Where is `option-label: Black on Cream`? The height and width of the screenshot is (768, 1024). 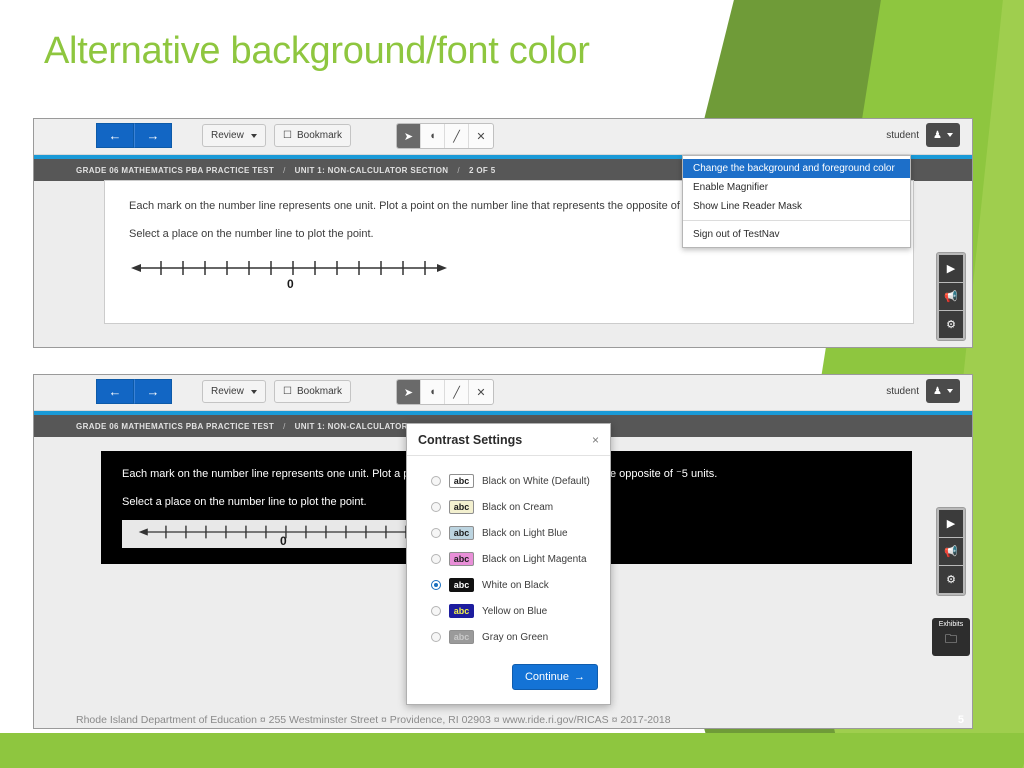 option-label: Black on Cream is located at coordinates (518, 507).